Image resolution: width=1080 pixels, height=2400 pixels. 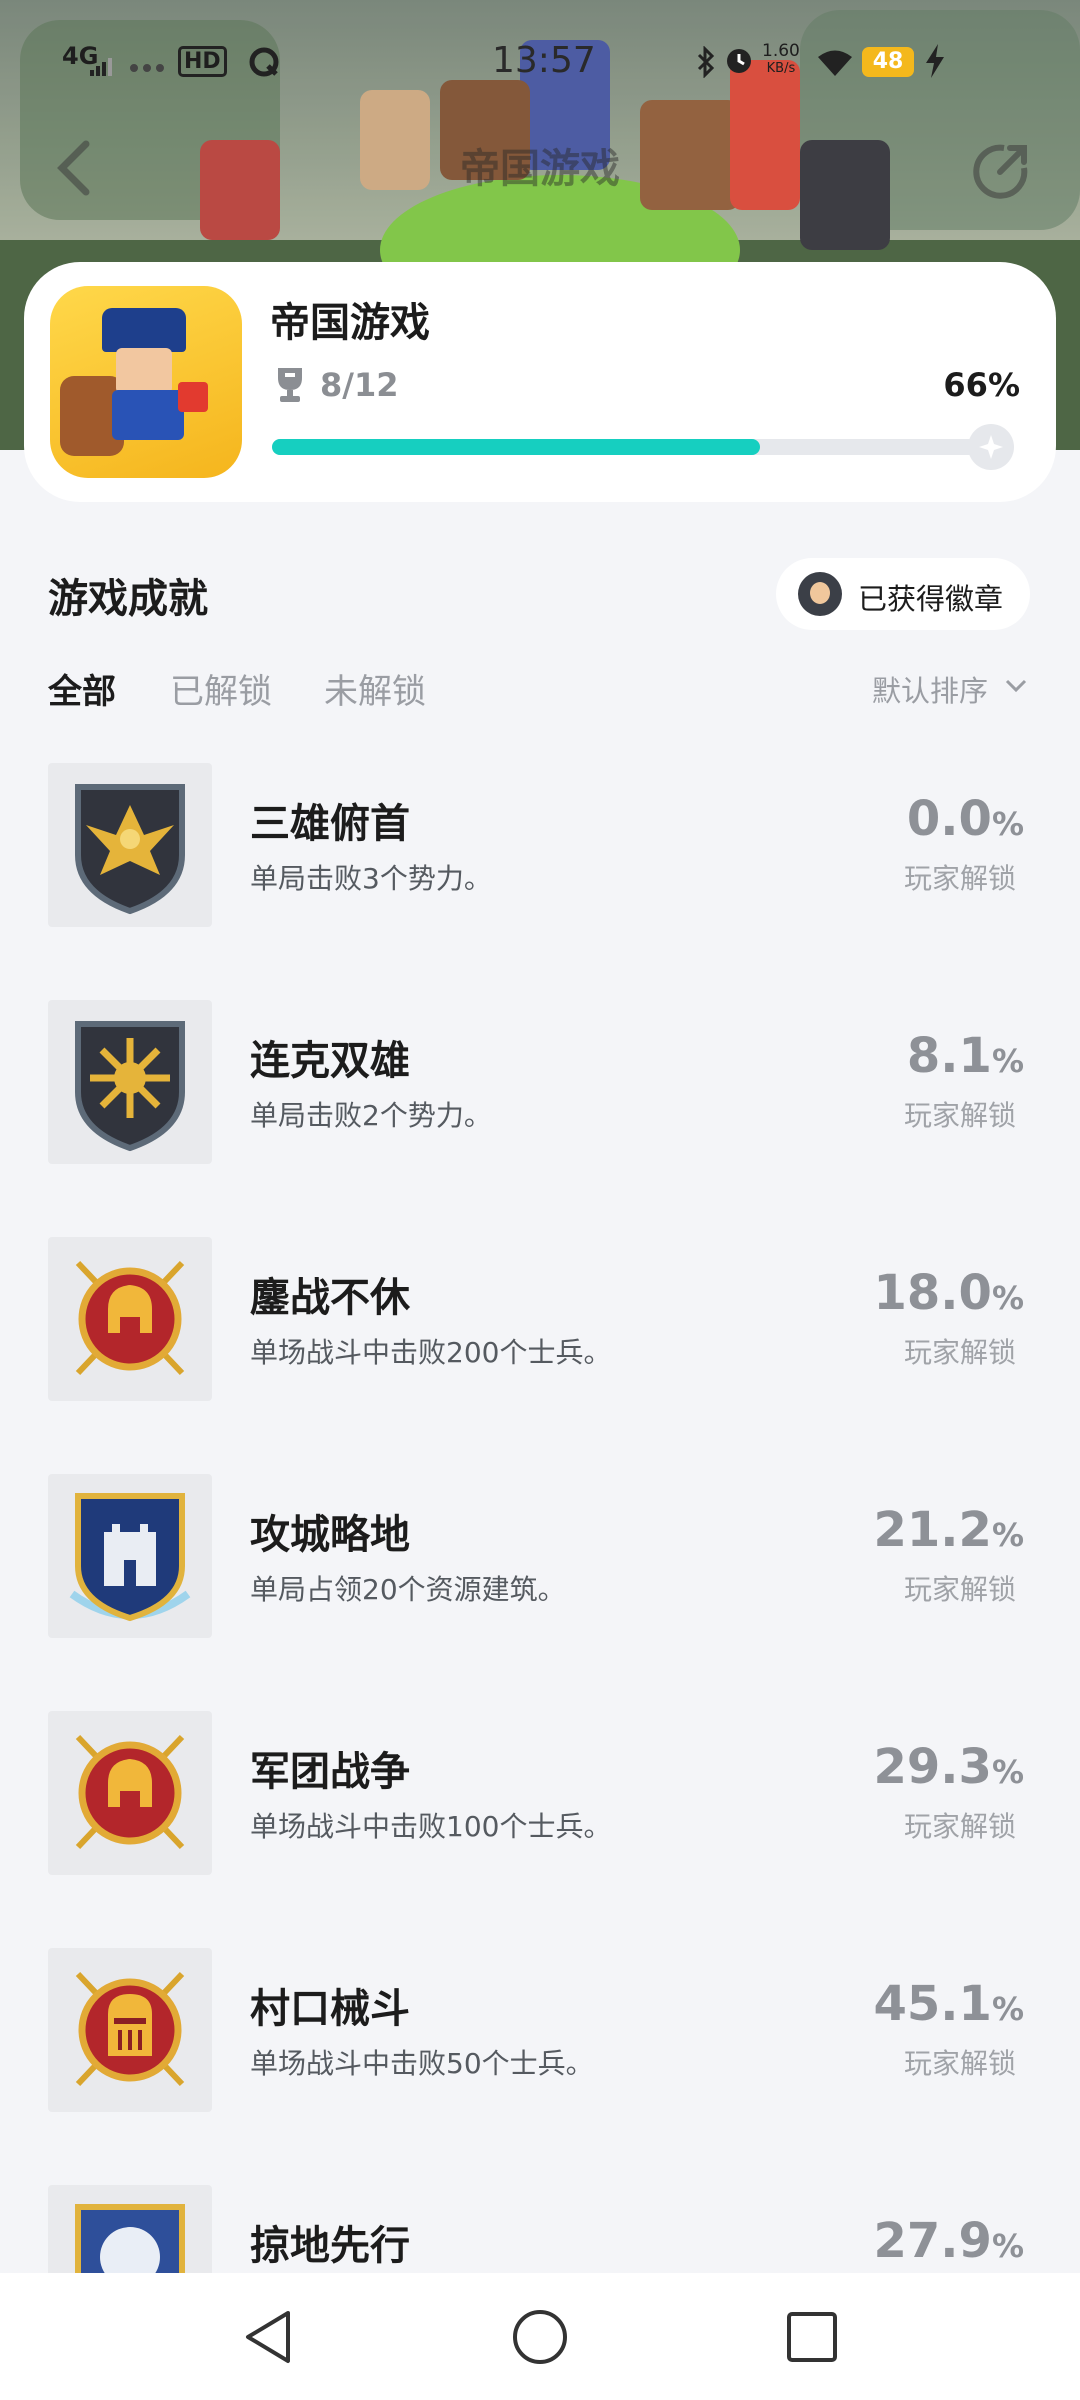 I want to click on unlock-percent: 27.9%, so click(x=949, y=2241).